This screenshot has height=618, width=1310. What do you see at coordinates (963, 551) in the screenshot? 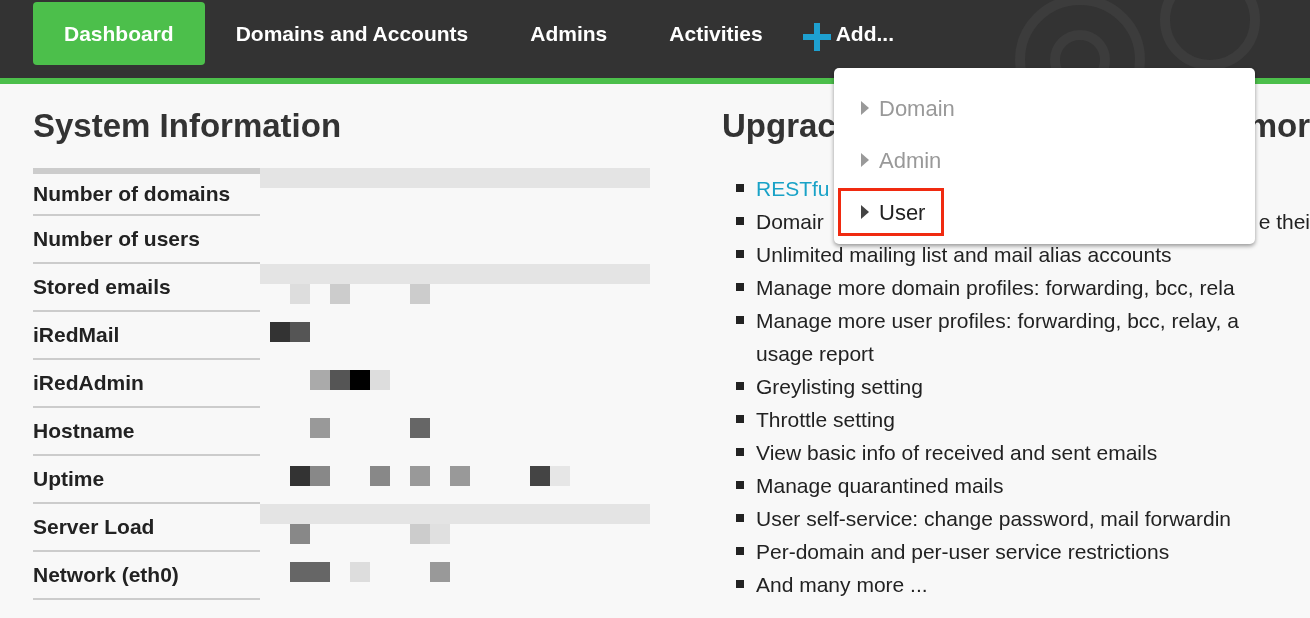
I see `feature-text: Per-domain and per-user service restrictions` at bounding box center [963, 551].